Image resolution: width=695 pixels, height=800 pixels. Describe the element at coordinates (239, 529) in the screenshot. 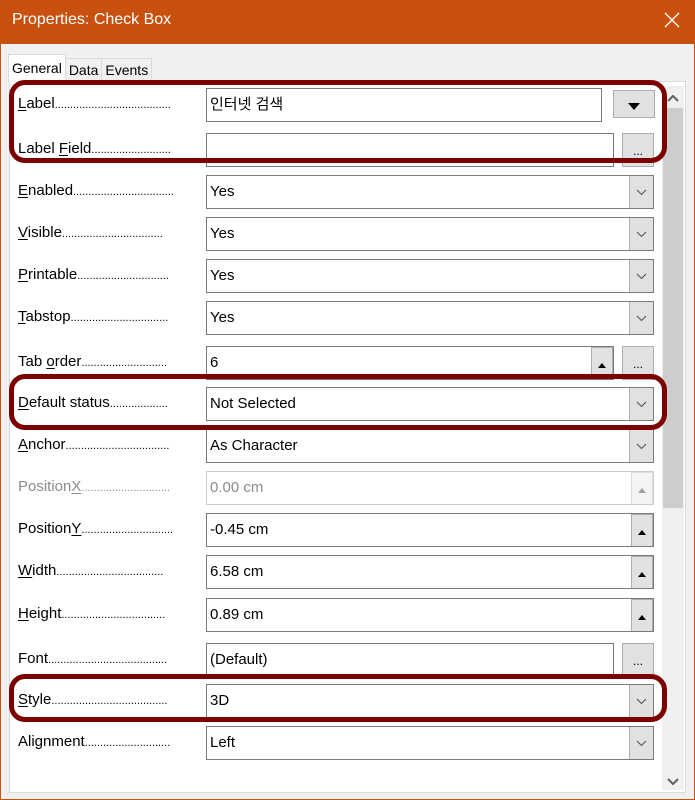

I see `property-value-positiony: -0.45 cm` at that location.